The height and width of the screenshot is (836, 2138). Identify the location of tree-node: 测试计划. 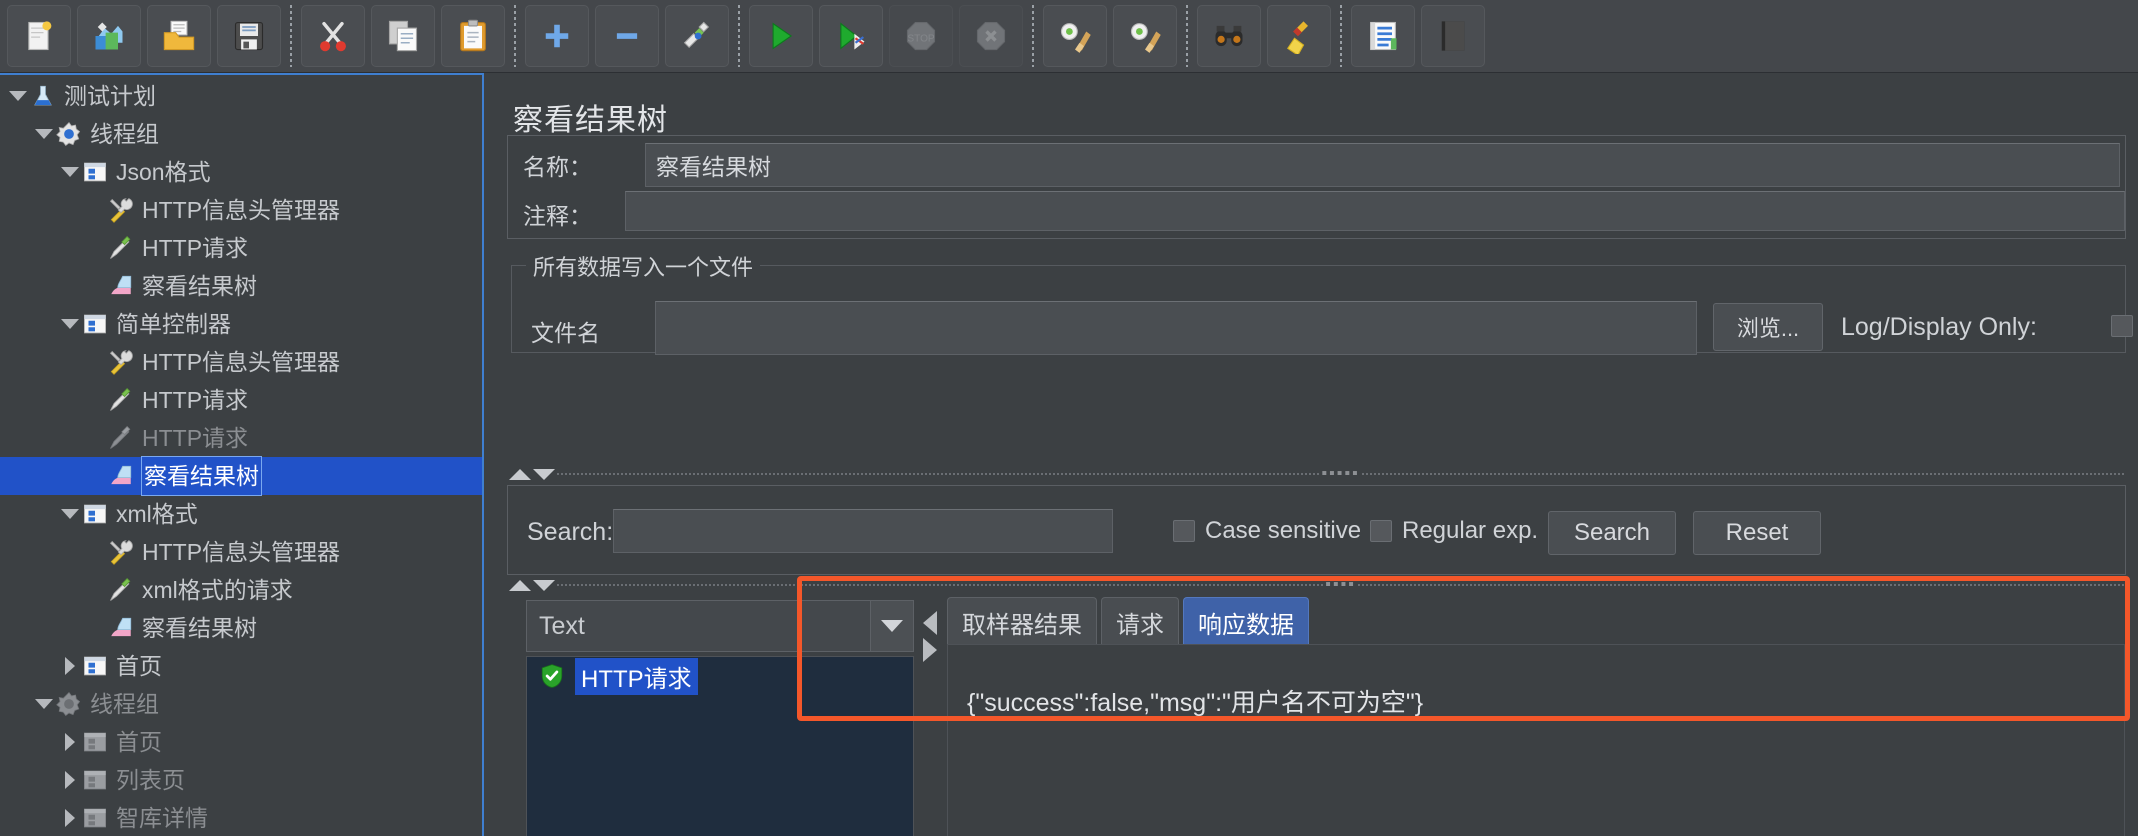
(241, 96).